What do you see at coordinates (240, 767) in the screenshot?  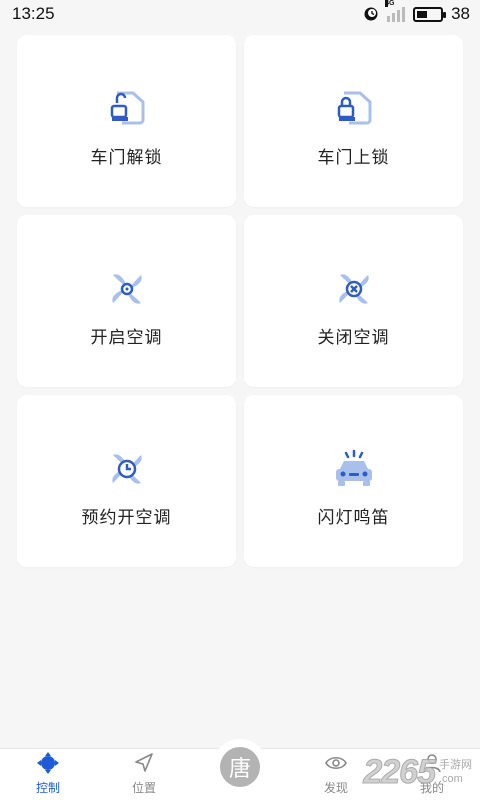 I see `brand-button: 唐` at bounding box center [240, 767].